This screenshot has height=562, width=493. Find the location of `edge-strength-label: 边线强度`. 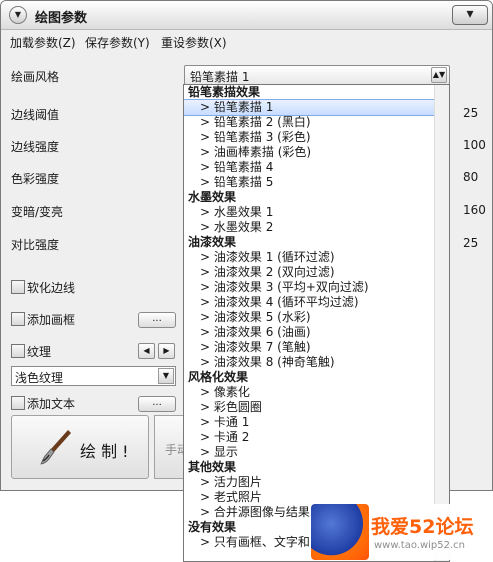

edge-strength-label: 边线强度 is located at coordinates (35, 147).